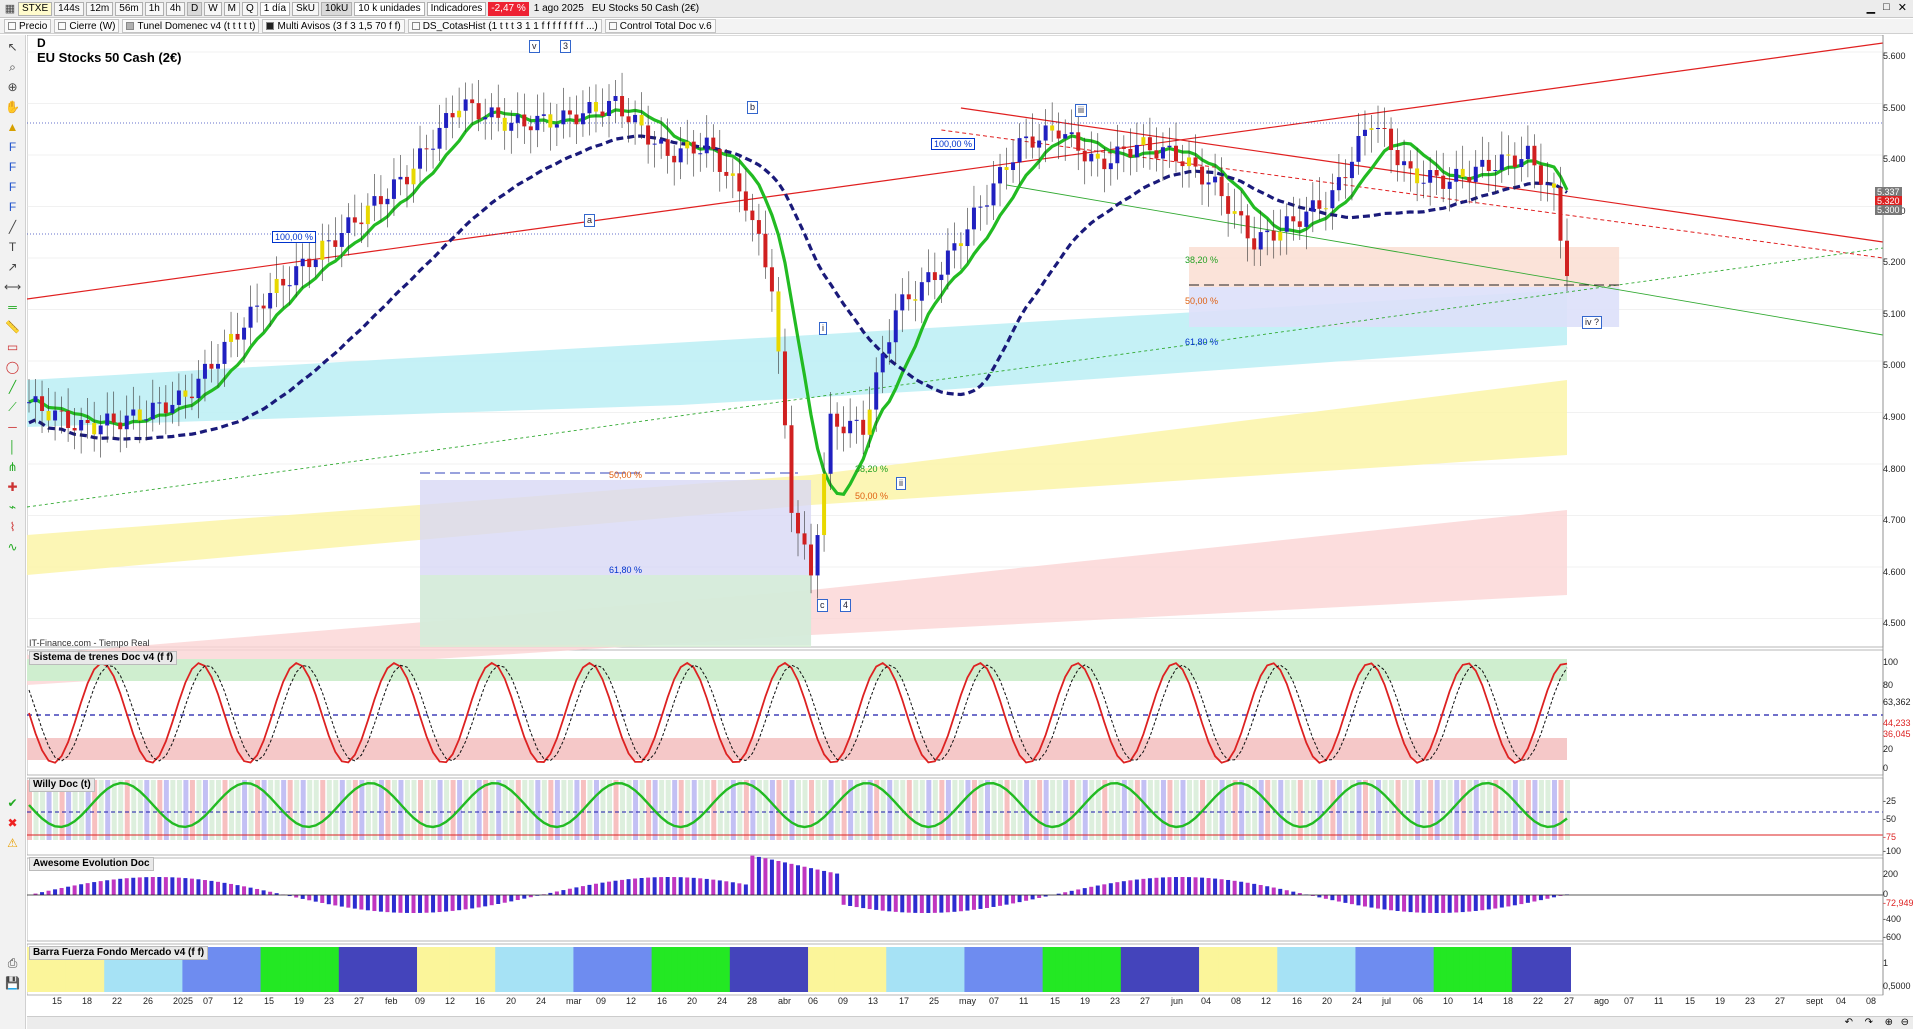  What do you see at coordinates (35, 8) in the screenshot?
I see `symbol-selector: STXE` at bounding box center [35, 8].